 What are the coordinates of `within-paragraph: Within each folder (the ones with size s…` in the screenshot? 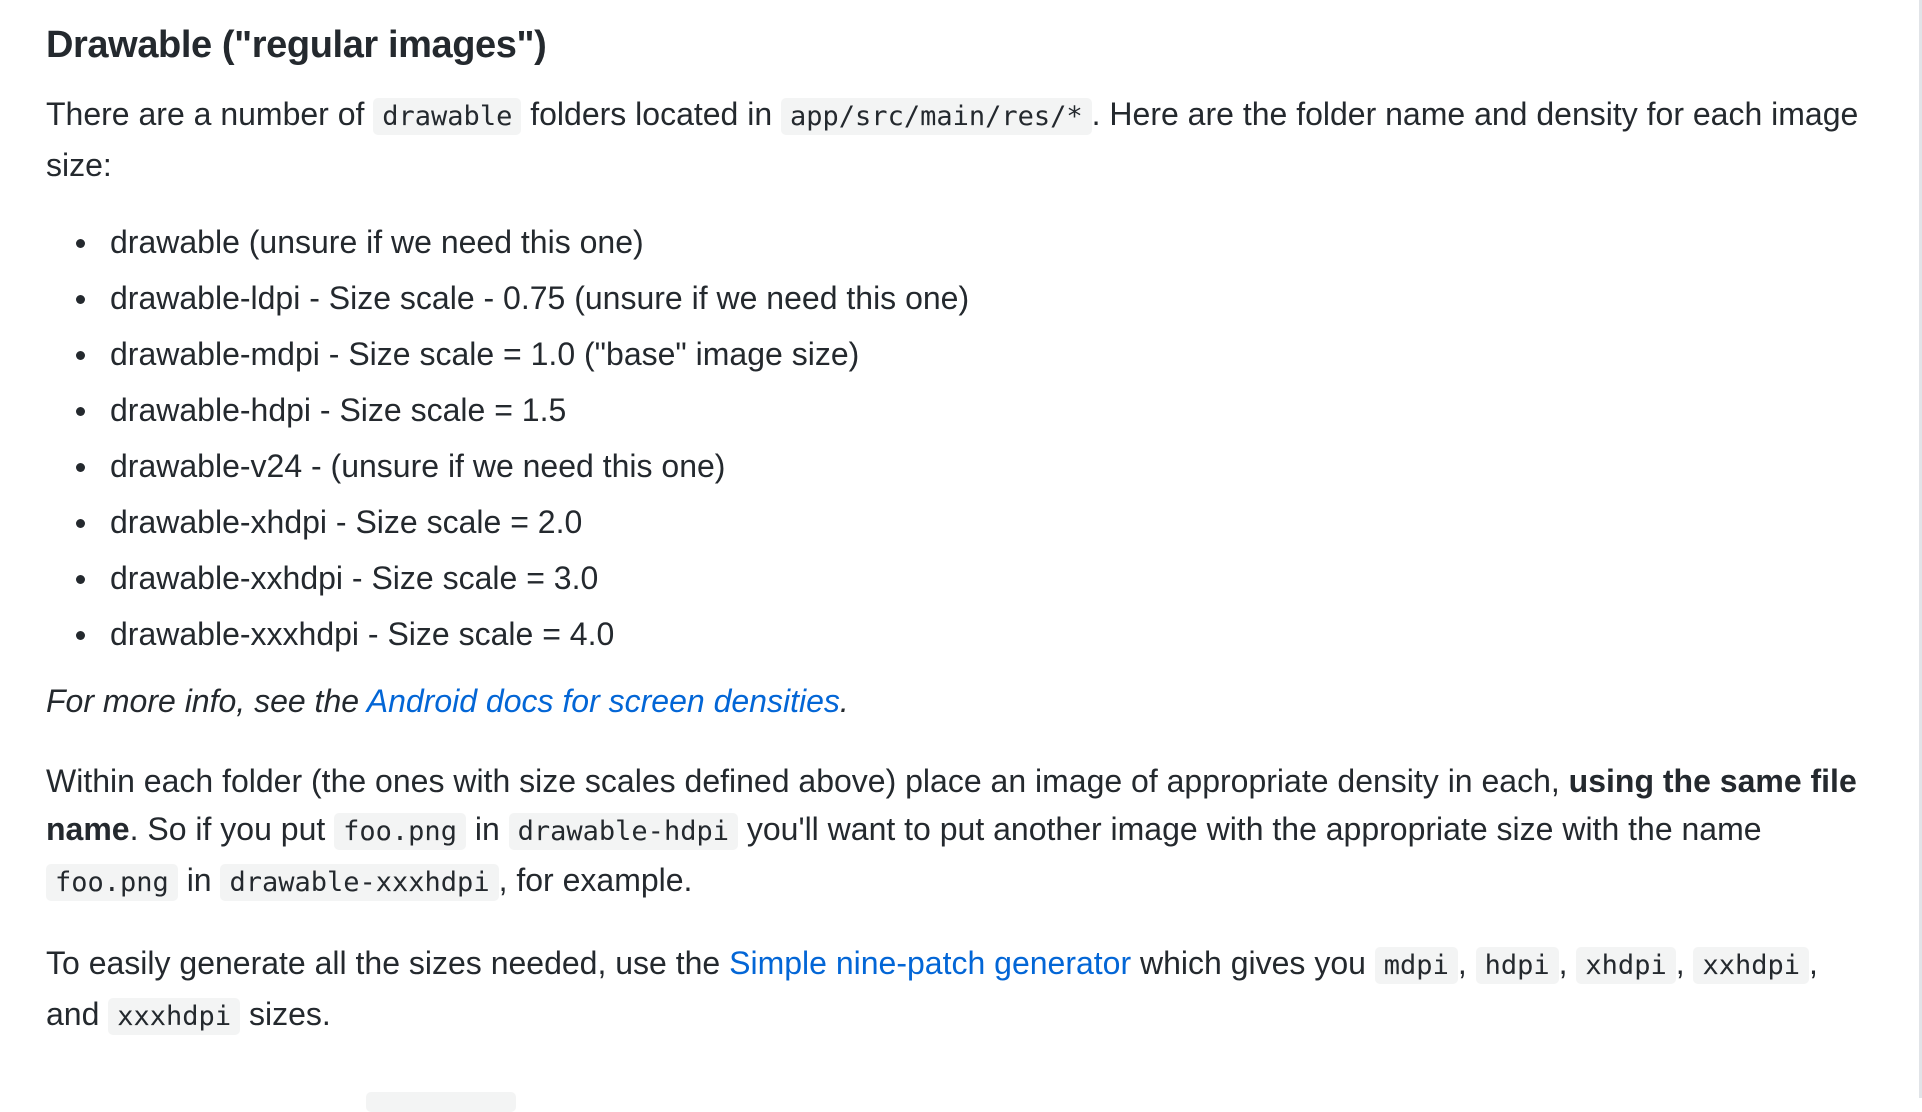 It's located at (961, 832).